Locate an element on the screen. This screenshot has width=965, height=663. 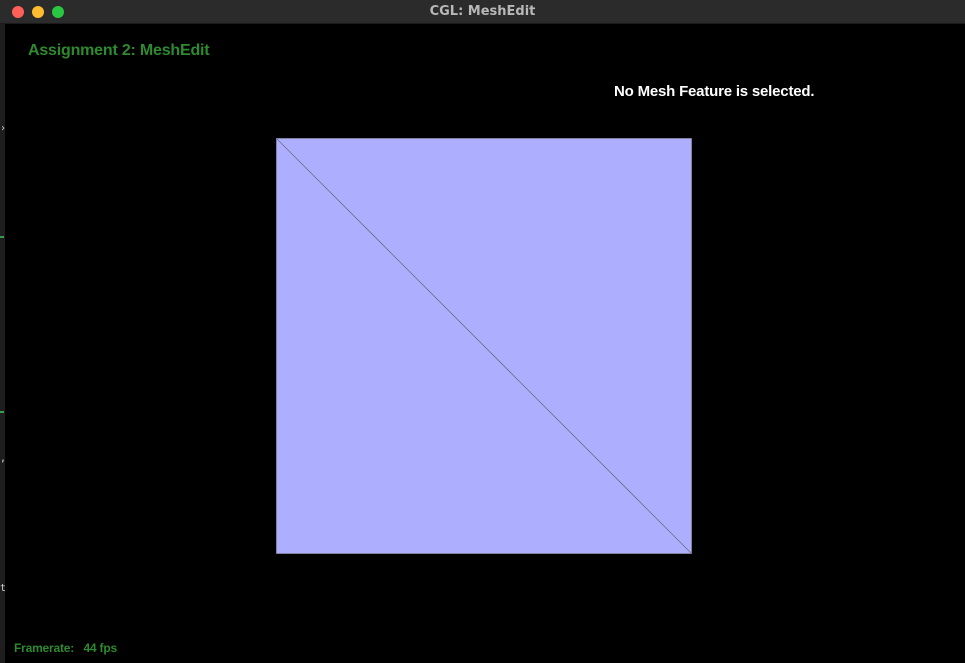
framerate-label: Framerate: is located at coordinates (44, 648).